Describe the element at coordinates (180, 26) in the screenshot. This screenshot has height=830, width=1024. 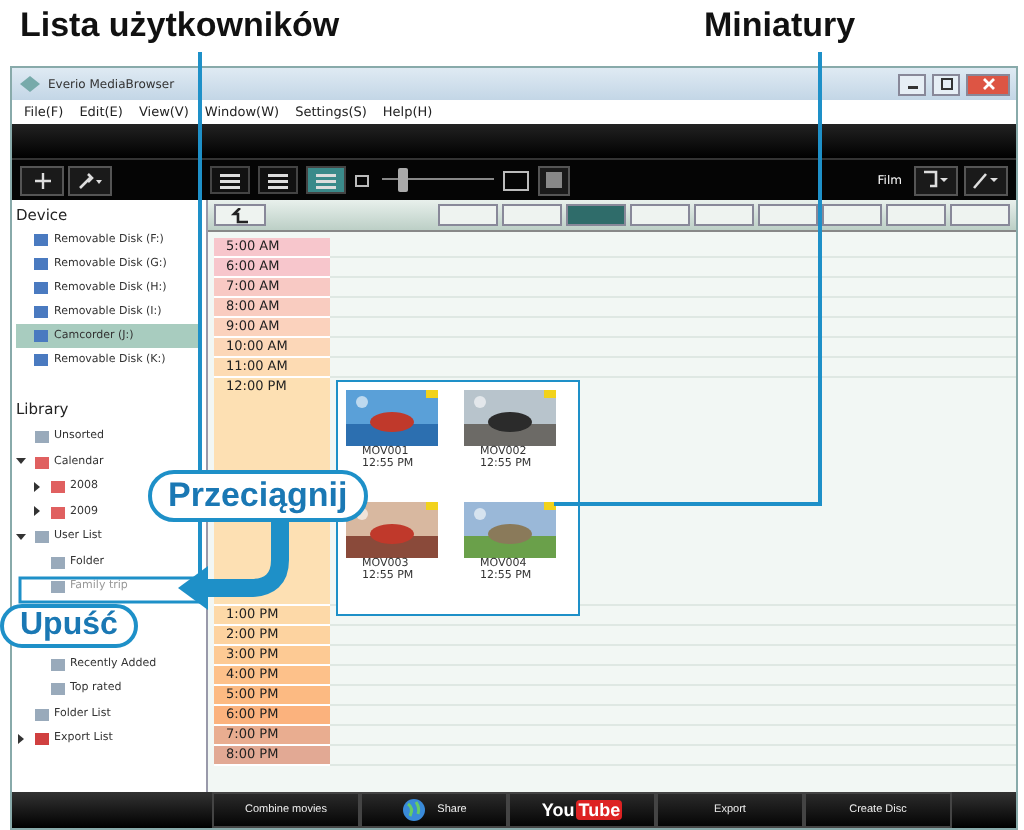
I see `callout-label: Lista użytkowników` at that location.